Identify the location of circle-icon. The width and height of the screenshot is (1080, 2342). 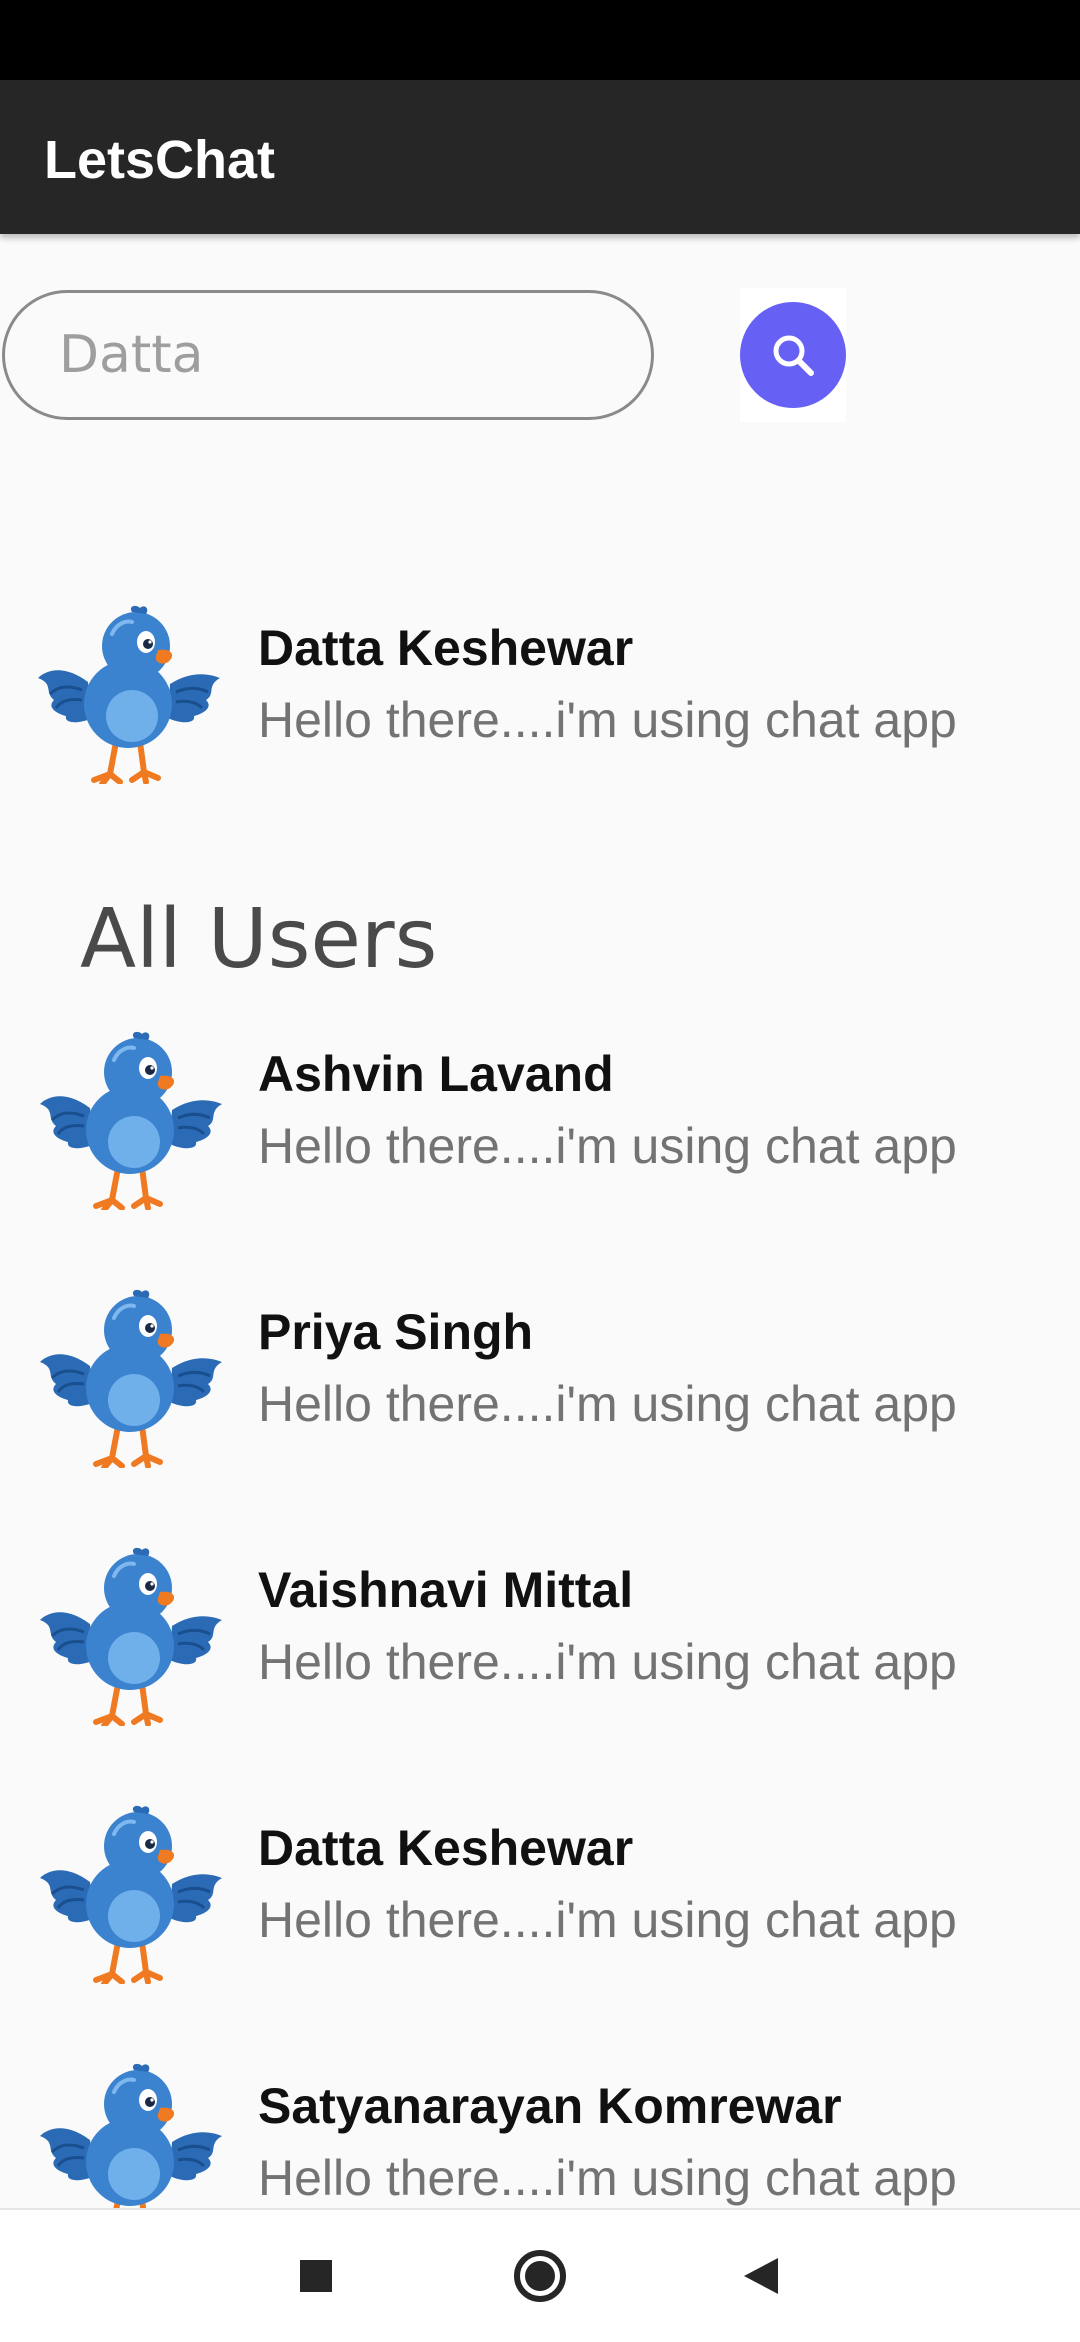
(540, 2276).